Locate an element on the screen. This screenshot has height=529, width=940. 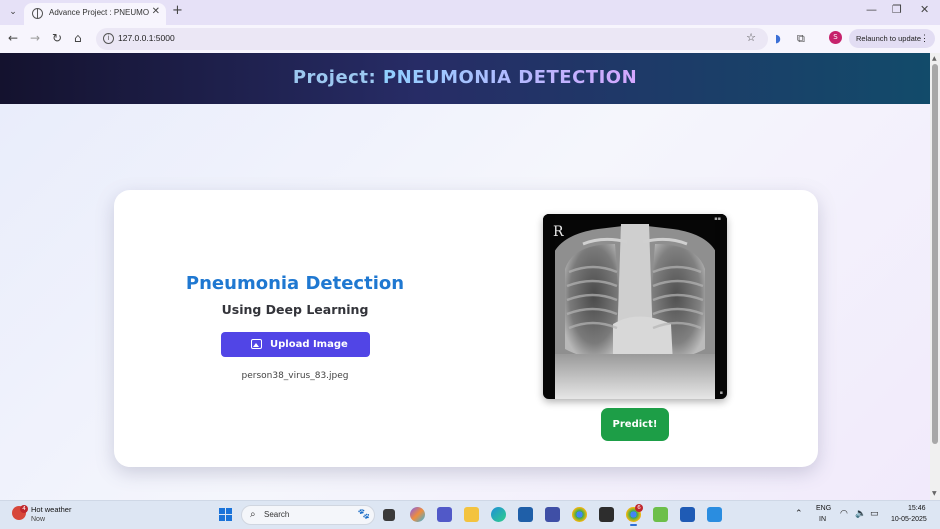
chest-xray-graphic is located at coordinates (635, 306).